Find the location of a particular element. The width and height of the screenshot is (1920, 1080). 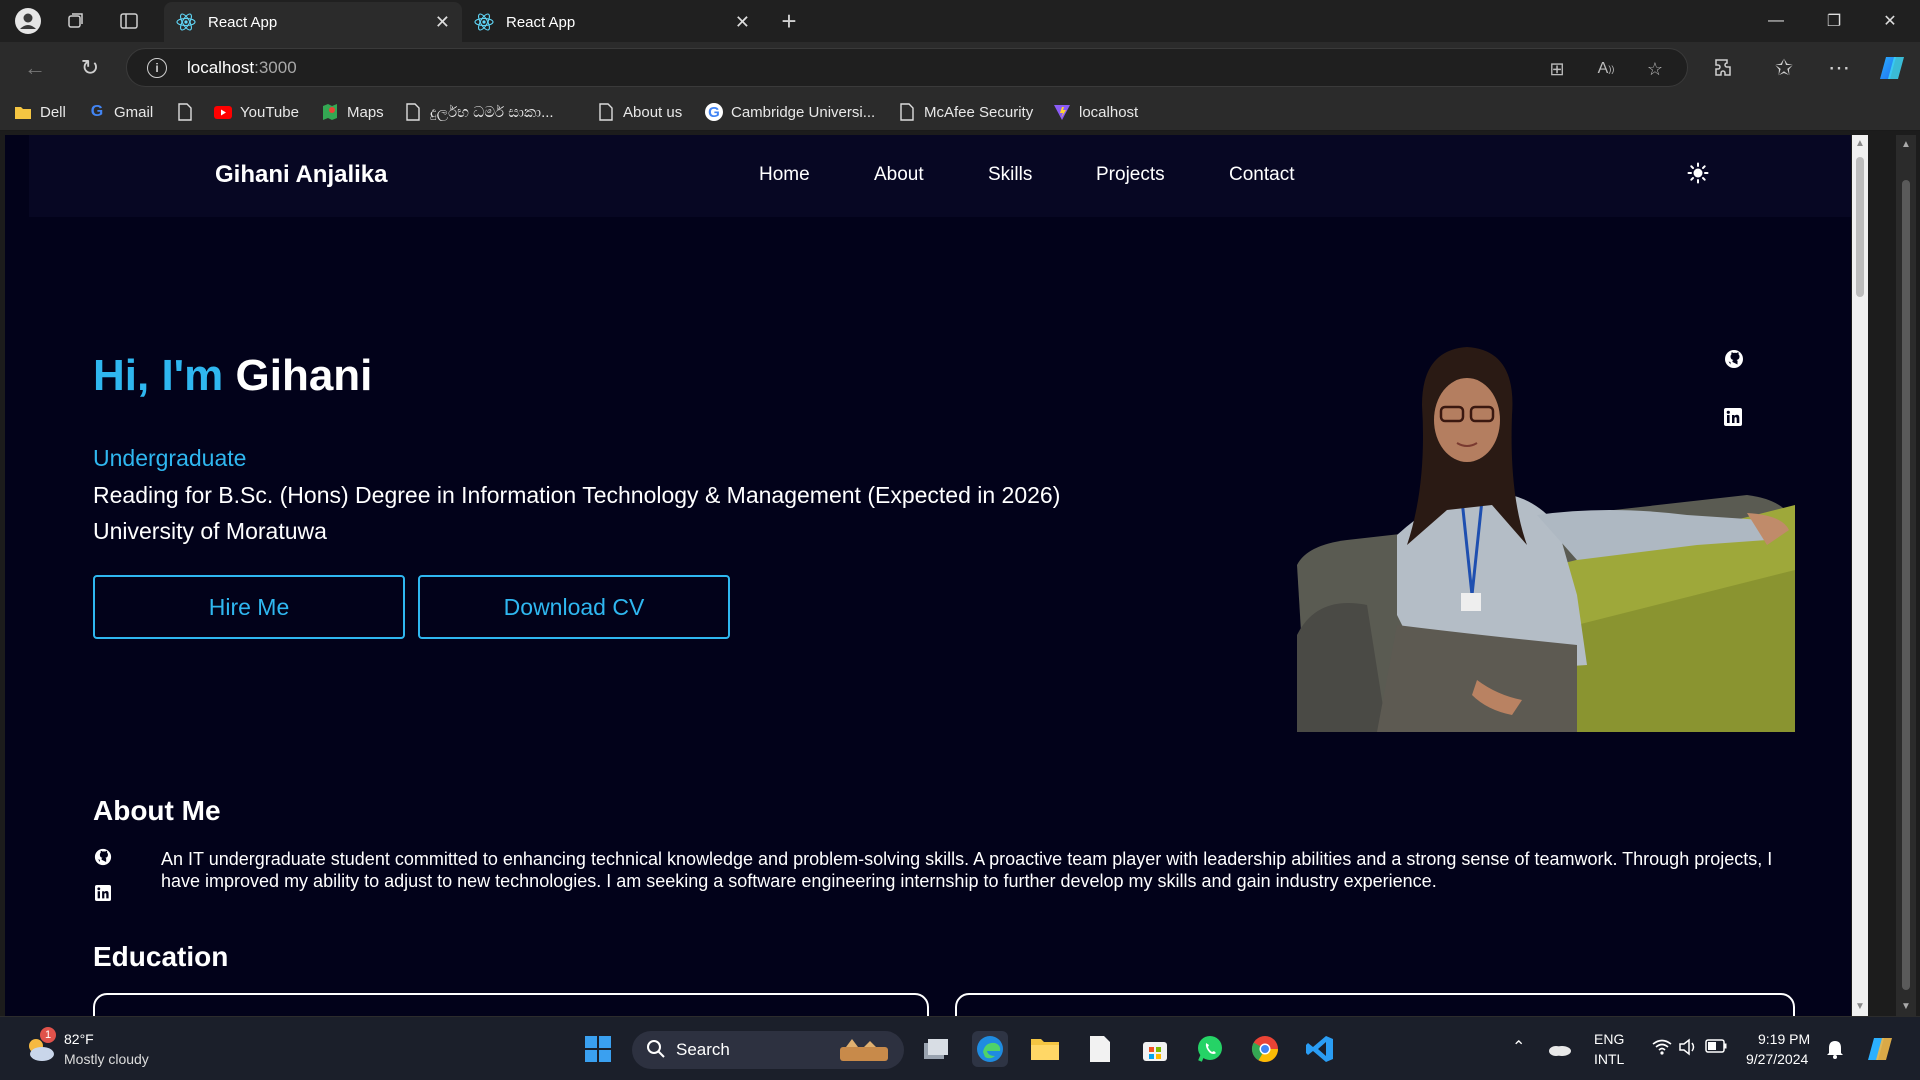

weather-desc: Mostly cloudy is located at coordinates (106, 1059).